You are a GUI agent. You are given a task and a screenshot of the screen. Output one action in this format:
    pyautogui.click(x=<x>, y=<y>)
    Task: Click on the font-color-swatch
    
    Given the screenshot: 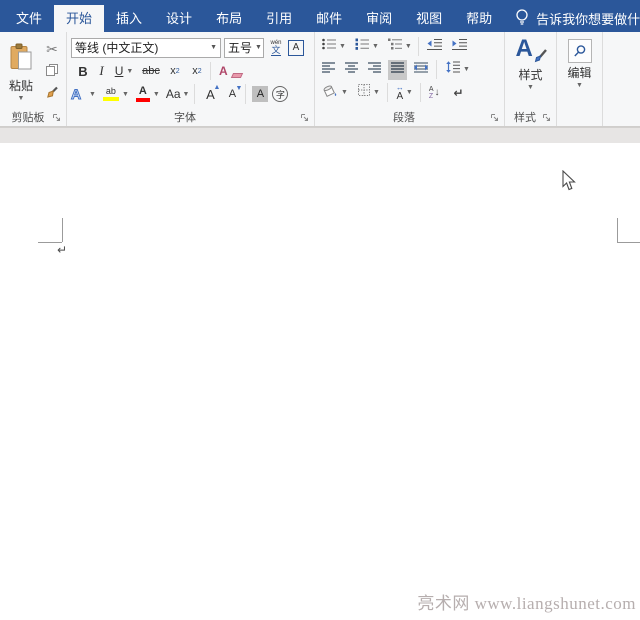 What is the action you would take?
    pyautogui.click(x=142, y=100)
    